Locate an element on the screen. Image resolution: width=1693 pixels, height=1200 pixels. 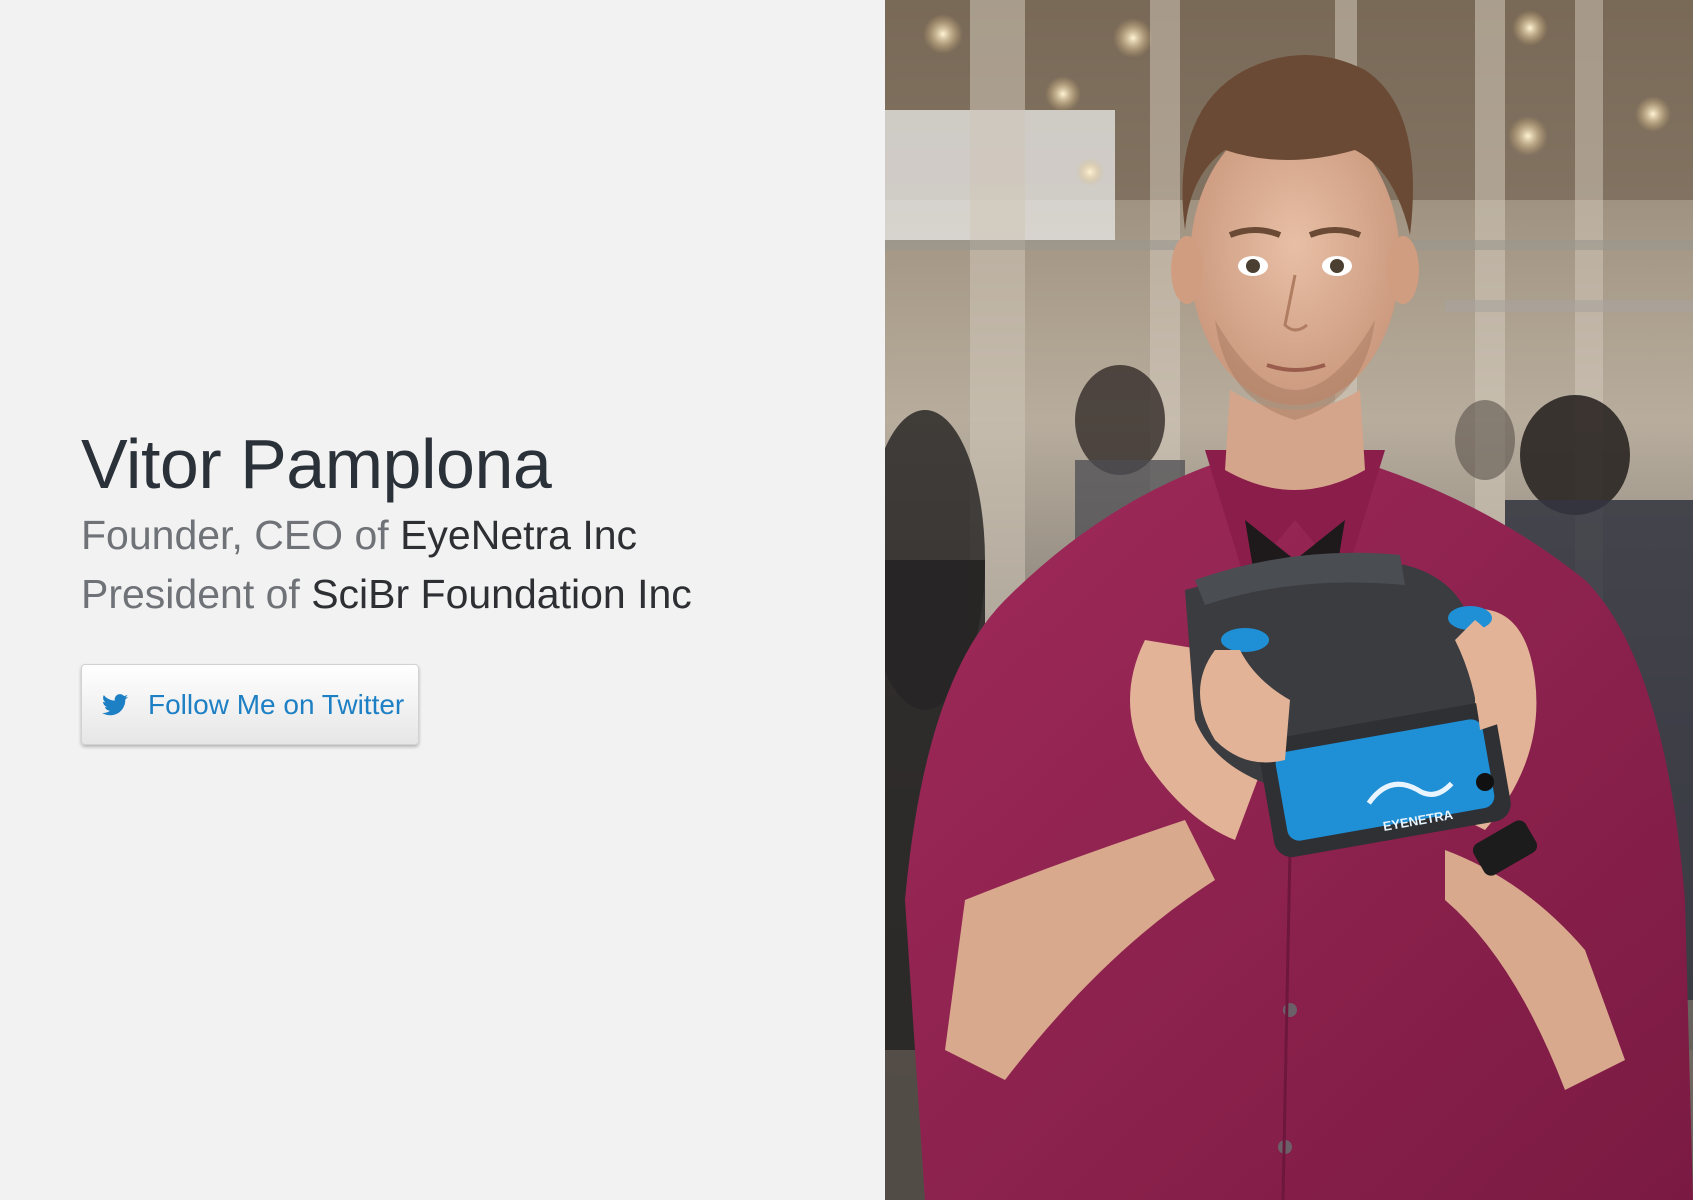
follow-twitter-button: Follow Me on Twitter is located at coordinates (250, 704).